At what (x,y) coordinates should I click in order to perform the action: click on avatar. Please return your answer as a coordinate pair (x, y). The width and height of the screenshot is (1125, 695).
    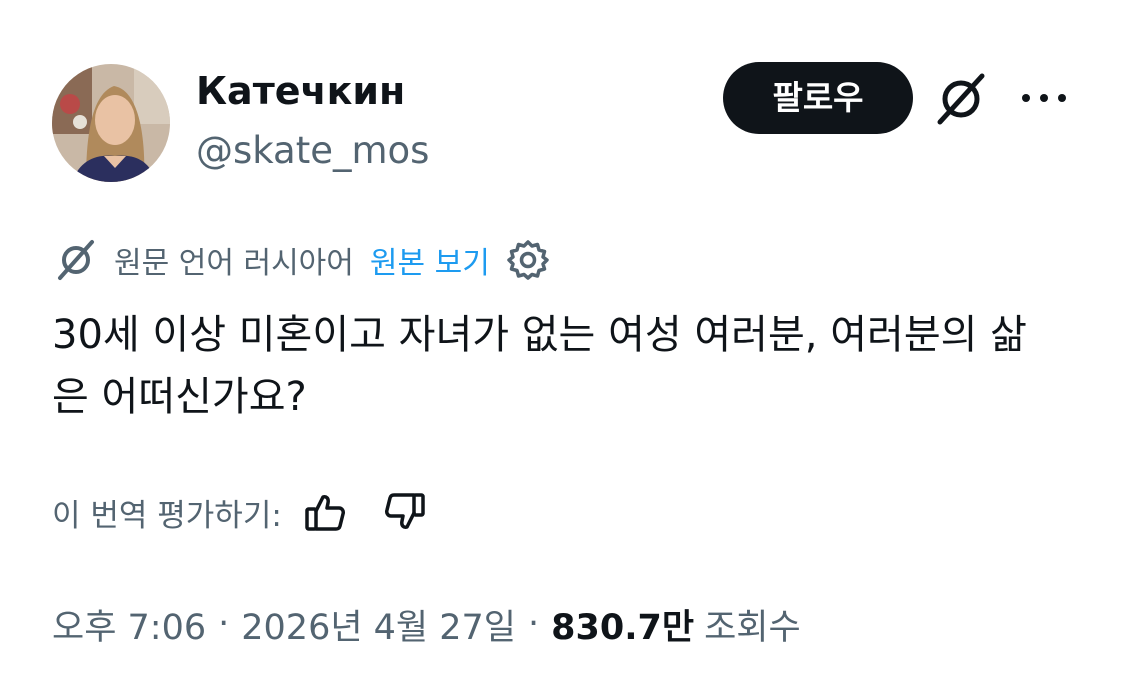
    Looking at the image, I should click on (111, 123).